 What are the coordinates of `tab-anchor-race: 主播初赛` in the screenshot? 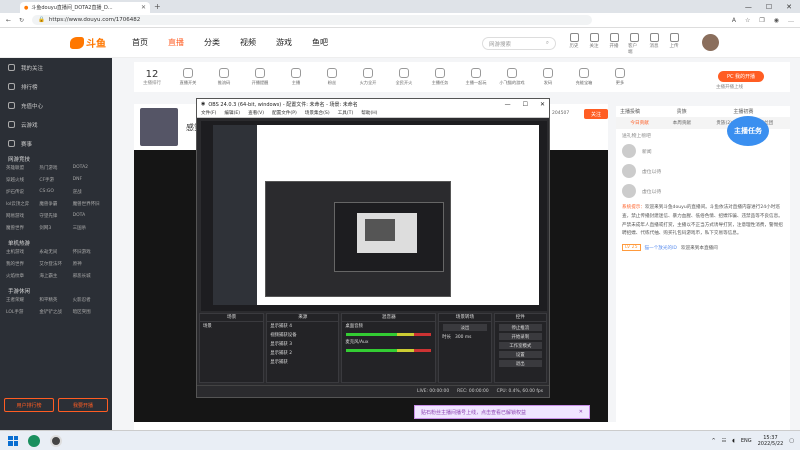 It's located at (759, 111).